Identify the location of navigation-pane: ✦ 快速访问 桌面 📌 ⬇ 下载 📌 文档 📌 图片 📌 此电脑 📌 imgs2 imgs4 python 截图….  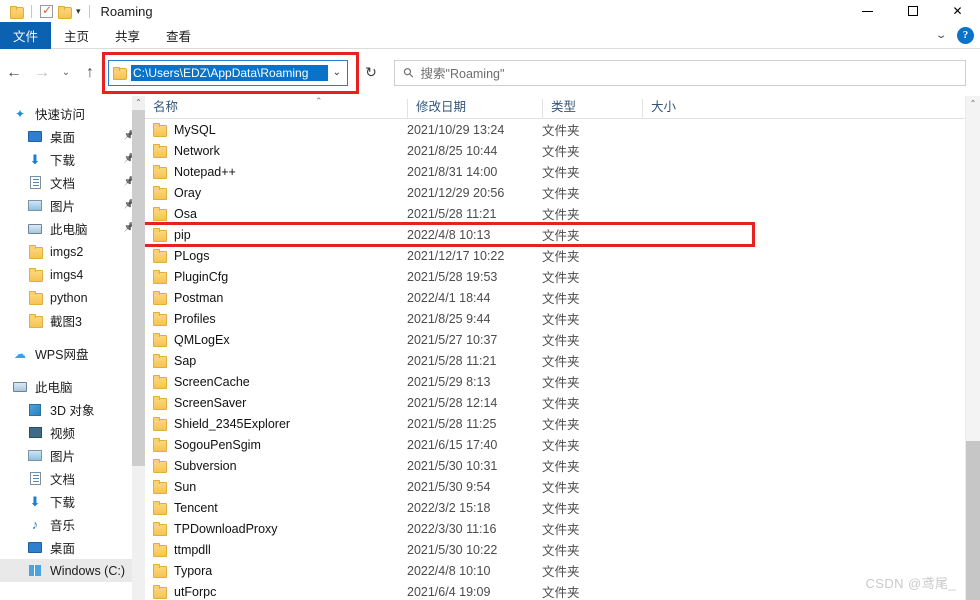
(72, 348).